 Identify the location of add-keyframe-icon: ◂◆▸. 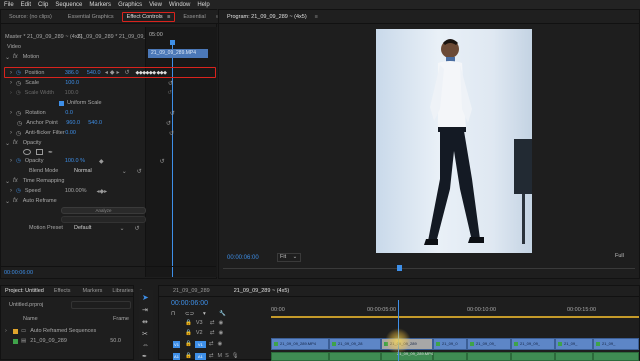
(102, 191).